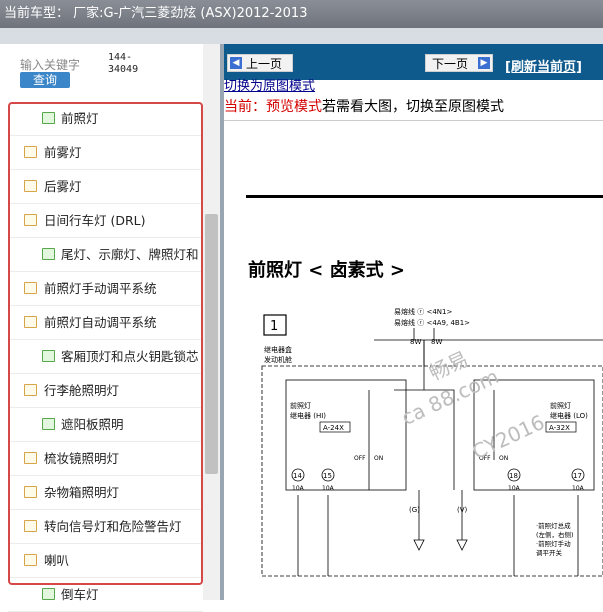 Image resolution: width=603 pixels, height=612 pixels. What do you see at coordinates (82, 492) in the screenshot?
I see `tree-item-label: 杂物箱照明灯` at bounding box center [82, 492].